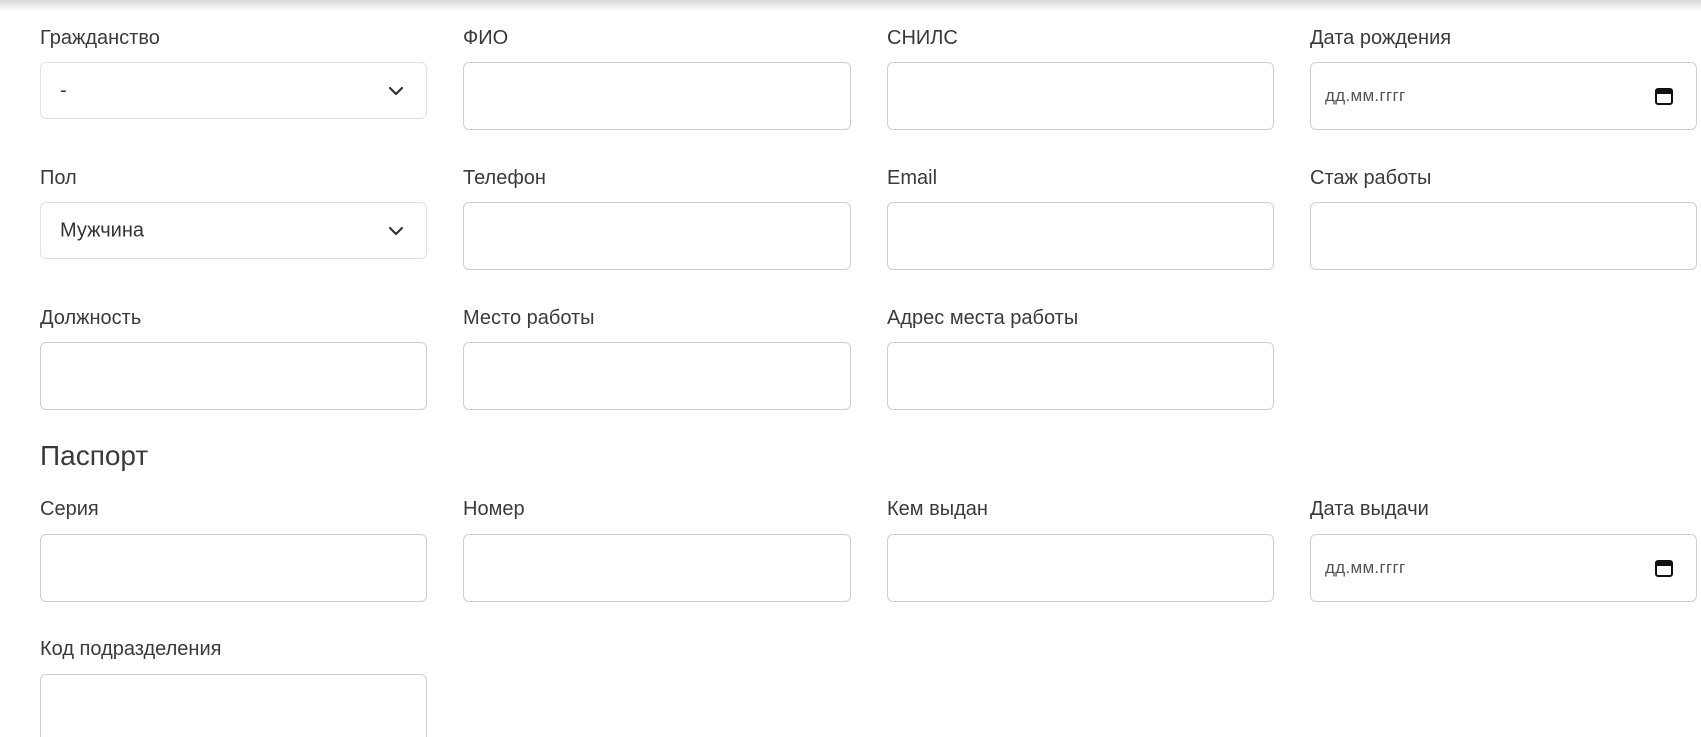 This screenshot has width=1701, height=737. I want to click on passport-issued-by-label: Кем выдан, so click(937, 509).